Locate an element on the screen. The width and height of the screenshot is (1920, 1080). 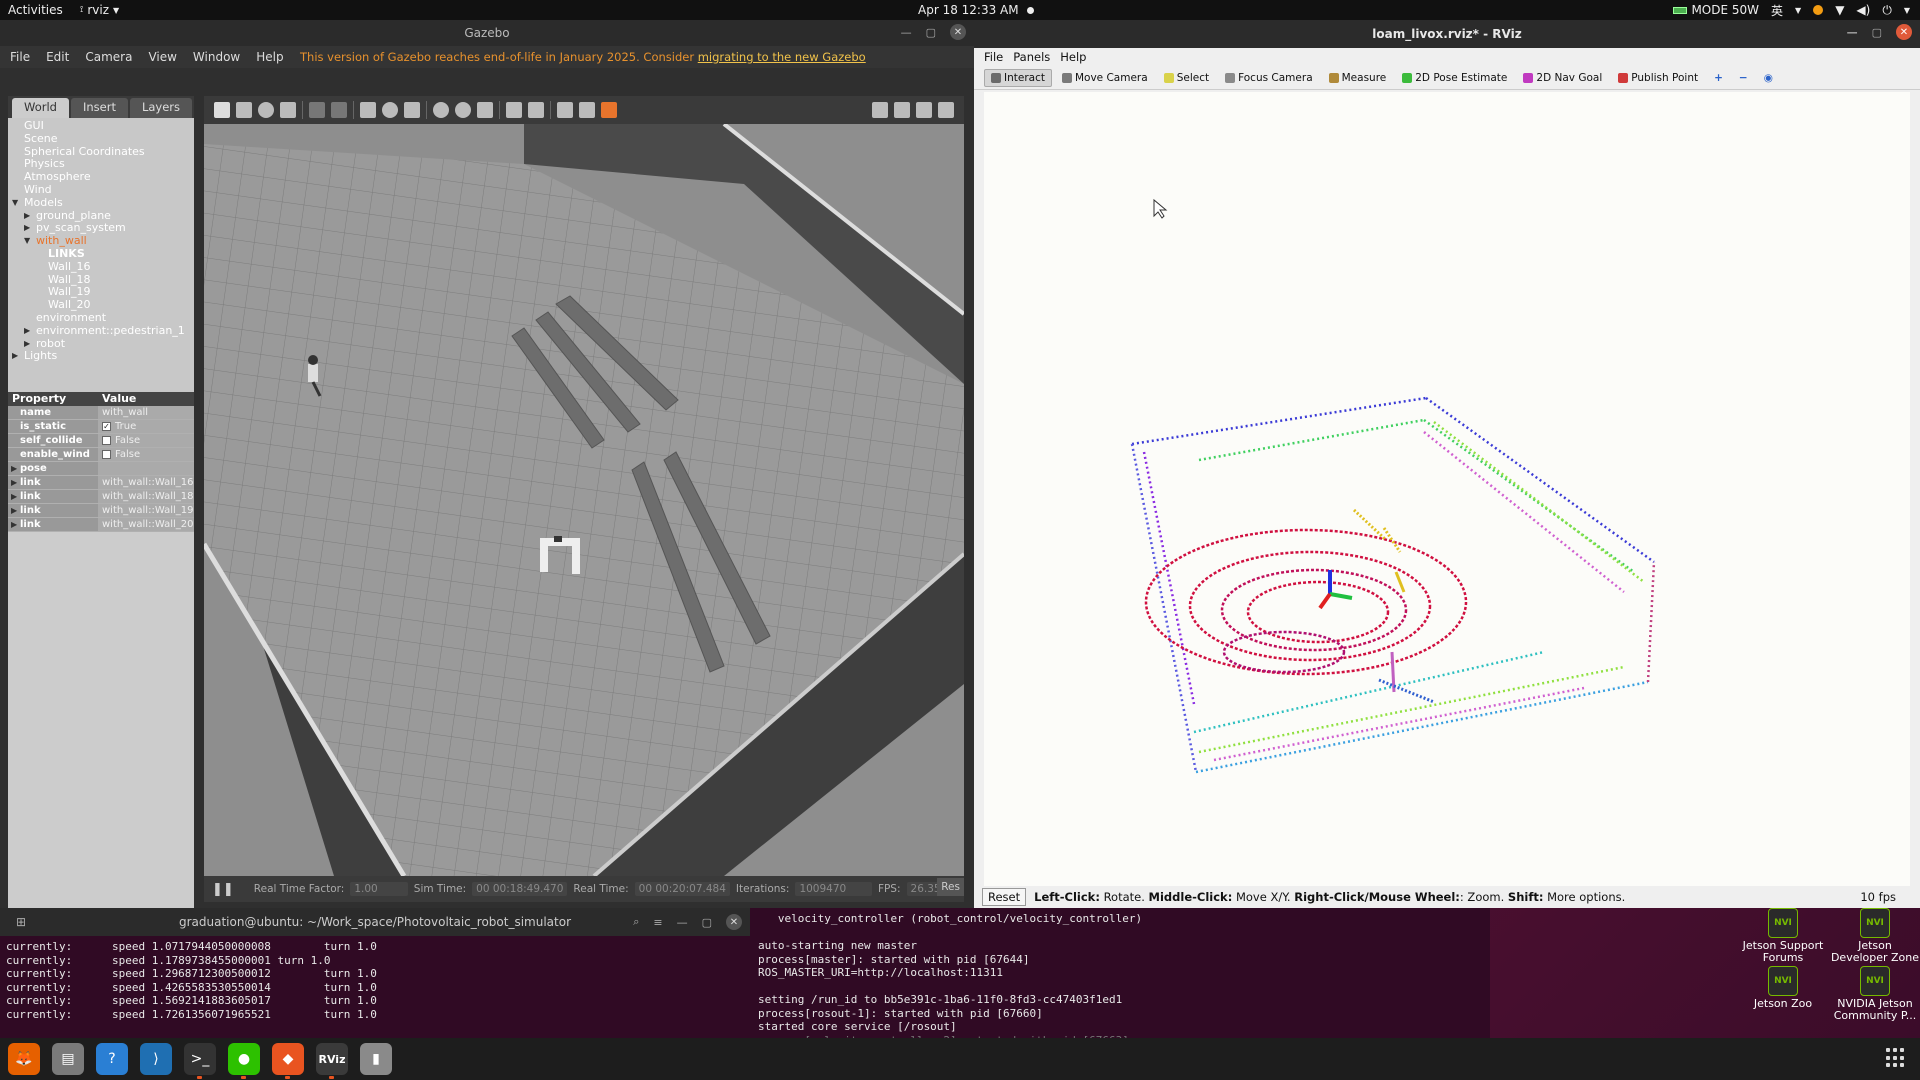
paste-icon is located at coordinates (536, 110).